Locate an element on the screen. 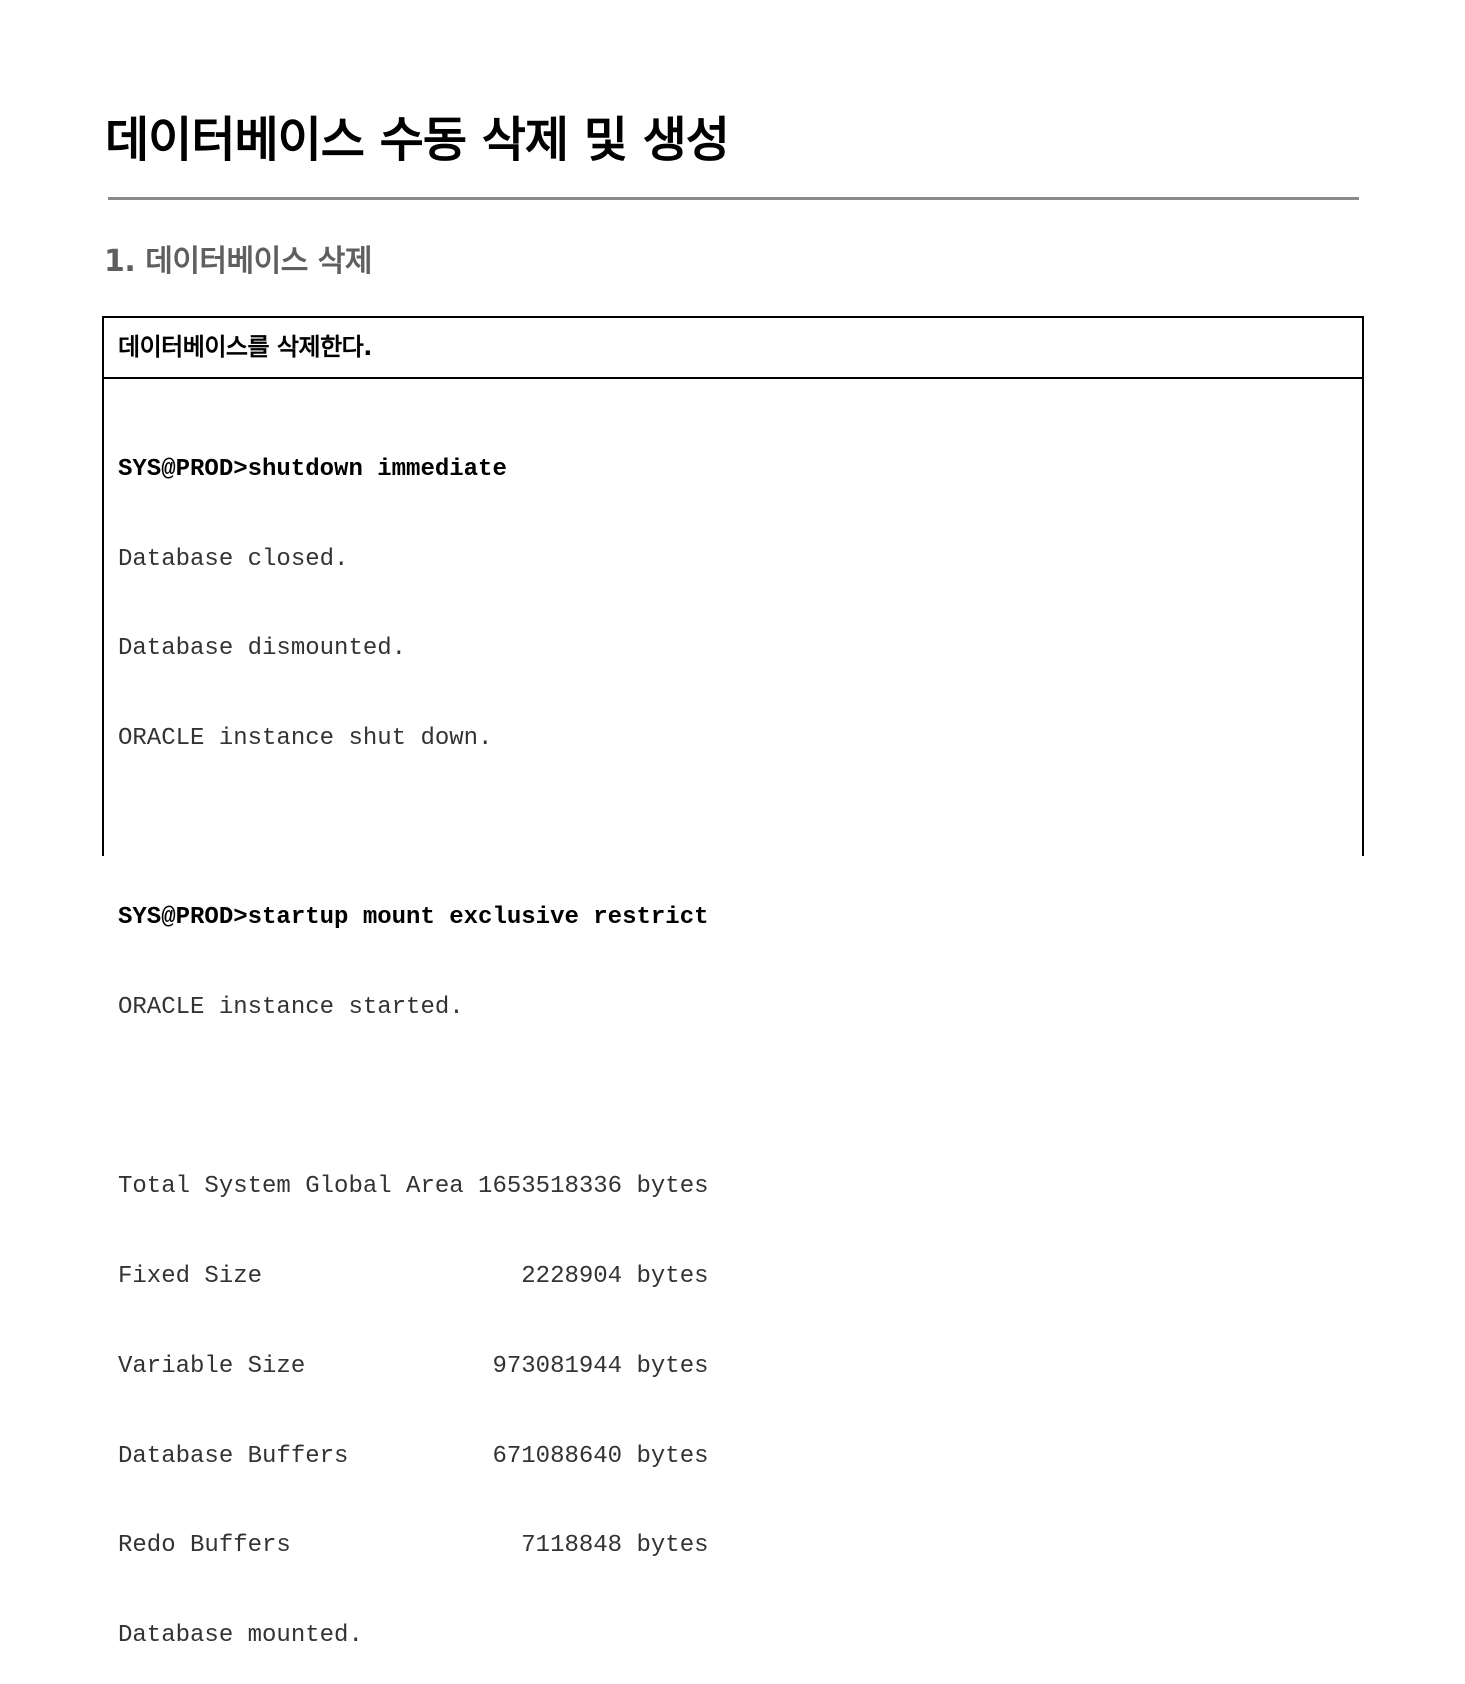 The width and height of the screenshot is (1465, 1684). section-heading: 1. 데이터베이스 삭제 is located at coordinates (238, 261).